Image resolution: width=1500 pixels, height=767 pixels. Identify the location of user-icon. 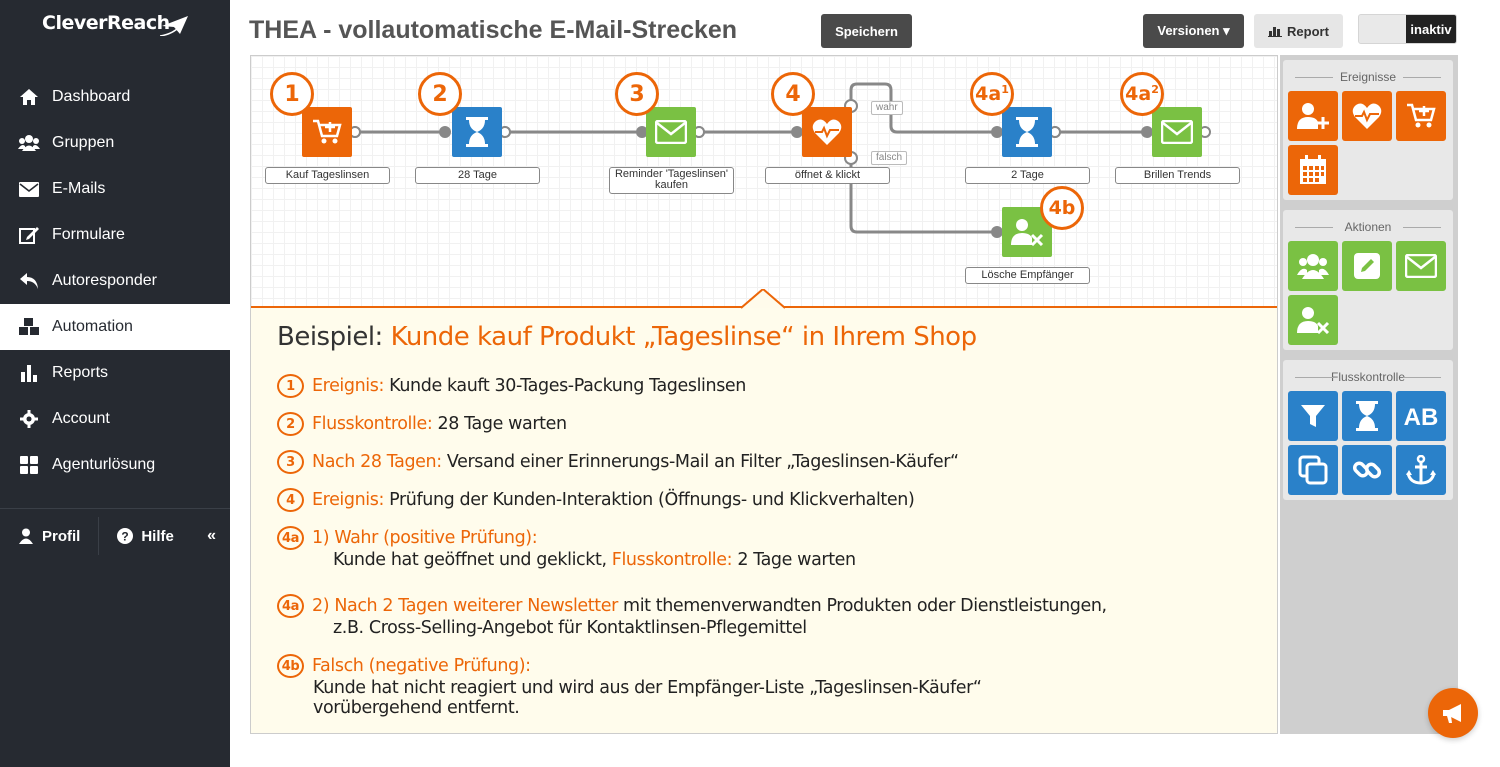
(26, 536).